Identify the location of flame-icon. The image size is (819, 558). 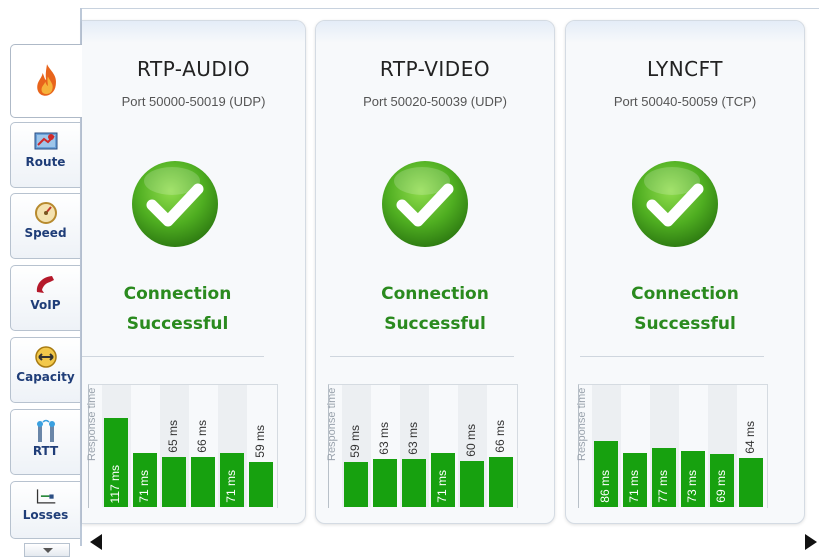
(47, 80).